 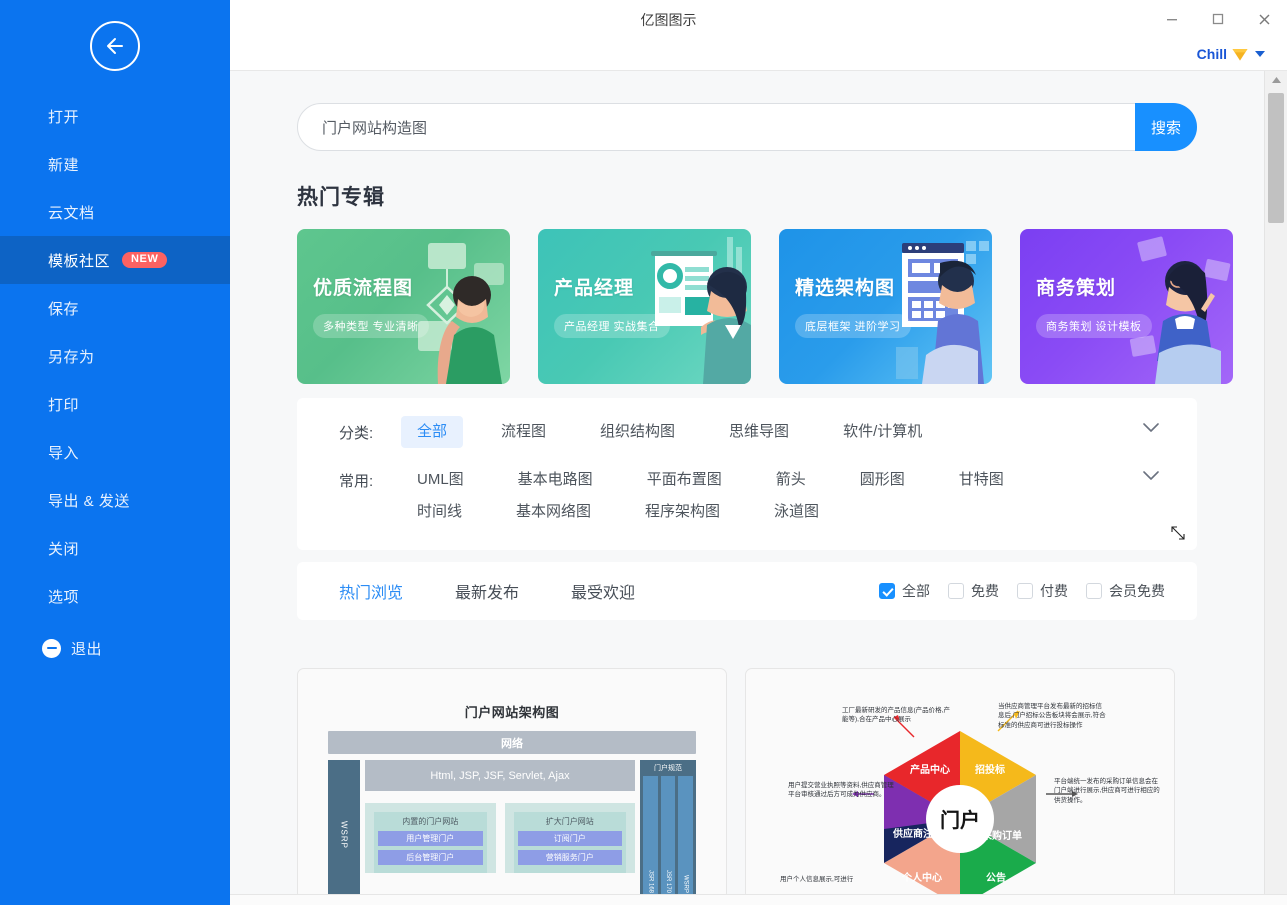 What do you see at coordinates (791, 480) in the screenshot?
I see `common-chip-arrow: 箭头` at bounding box center [791, 480].